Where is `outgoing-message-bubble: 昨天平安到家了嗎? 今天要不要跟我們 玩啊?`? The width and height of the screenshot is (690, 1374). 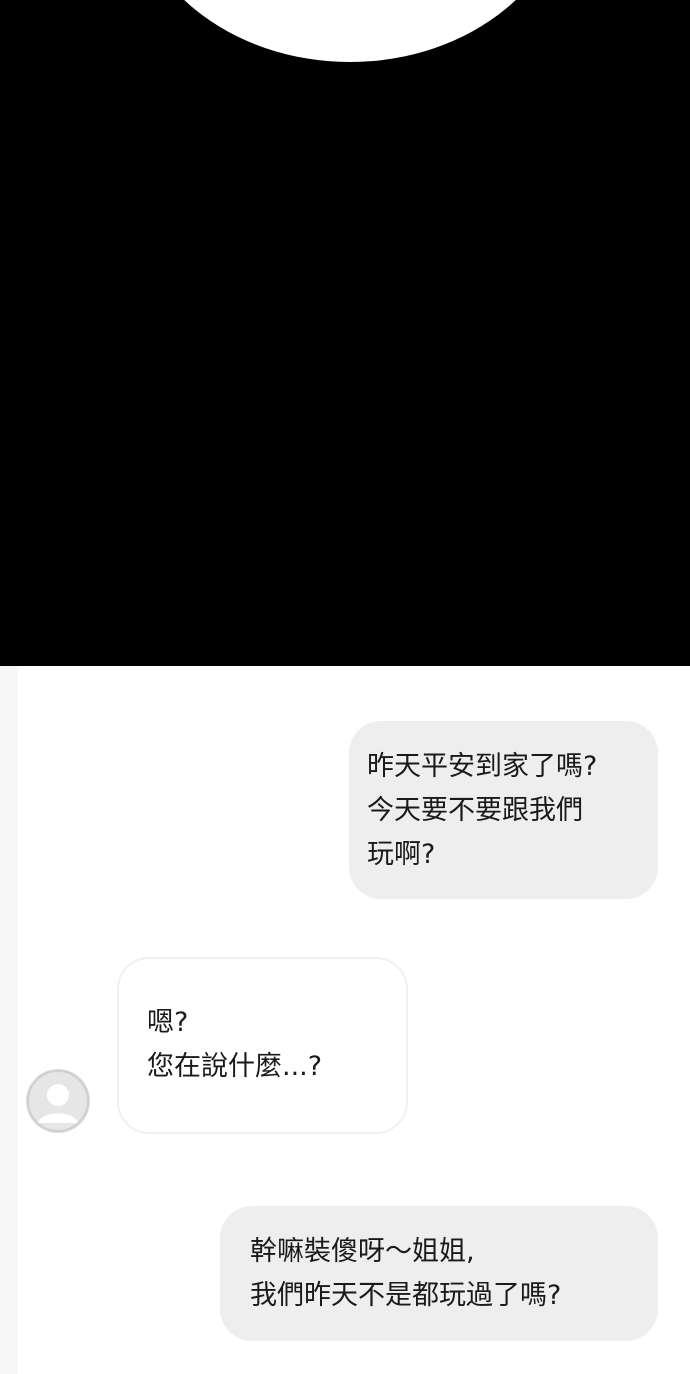 outgoing-message-bubble: 昨天平安到家了嗎? 今天要不要跟我們 玩啊? is located at coordinates (503, 810).